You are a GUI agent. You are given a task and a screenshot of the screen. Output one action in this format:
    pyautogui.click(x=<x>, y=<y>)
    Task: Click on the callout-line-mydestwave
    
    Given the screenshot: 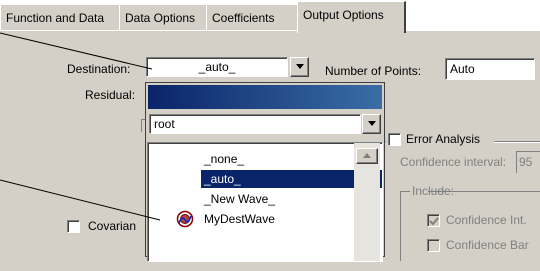 What is the action you would take?
    pyautogui.click(x=80, y=200)
    